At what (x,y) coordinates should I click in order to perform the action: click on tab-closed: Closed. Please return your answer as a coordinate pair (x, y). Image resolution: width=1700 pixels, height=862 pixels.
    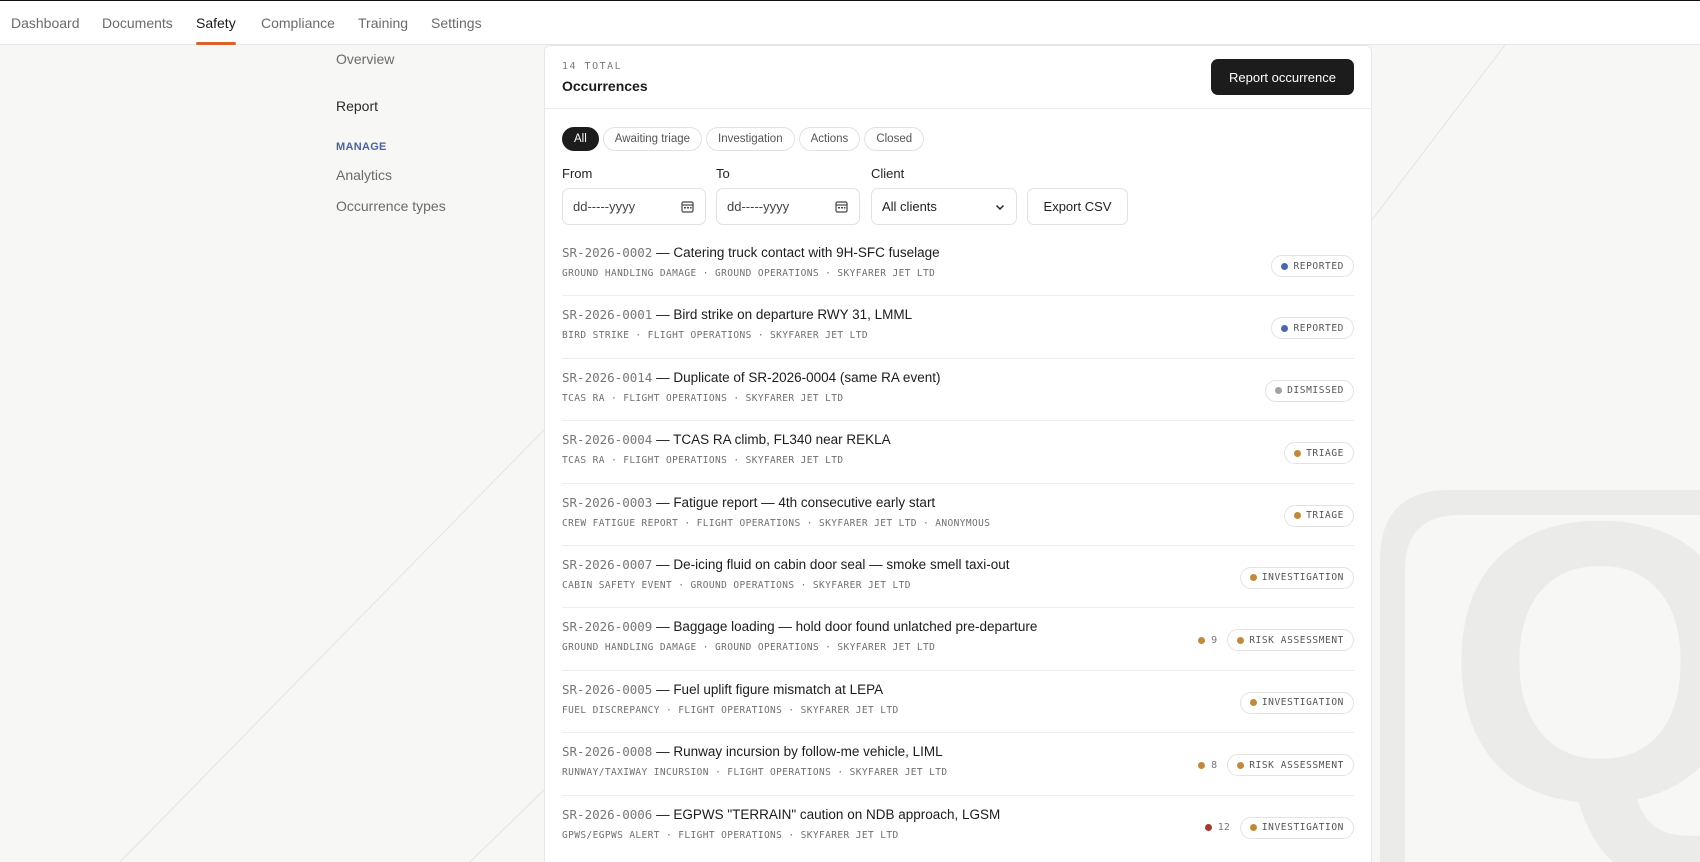
    Looking at the image, I should click on (894, 139).